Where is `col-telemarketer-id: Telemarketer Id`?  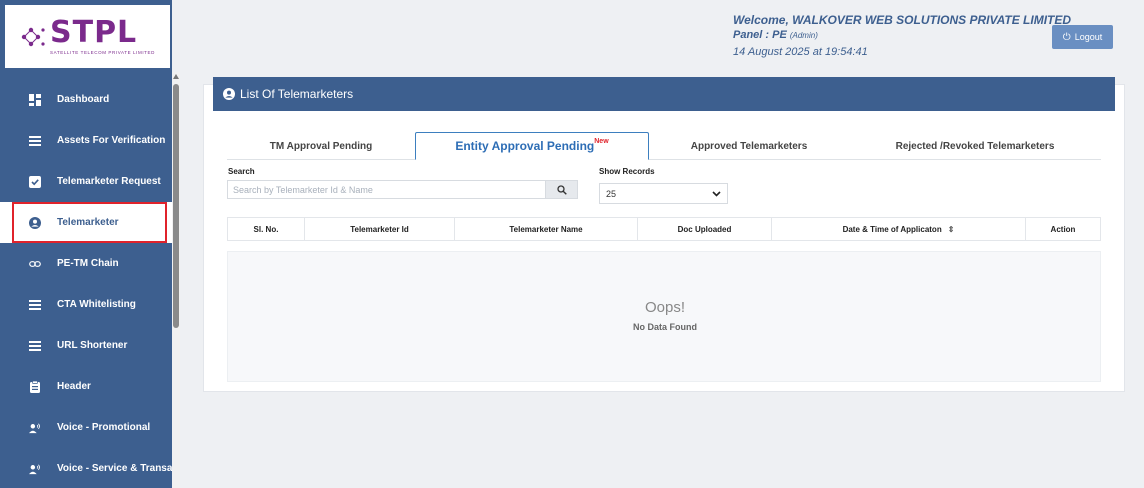 col-telemarketer-id: Telemarketer Id is located at coordinates (380, 229).